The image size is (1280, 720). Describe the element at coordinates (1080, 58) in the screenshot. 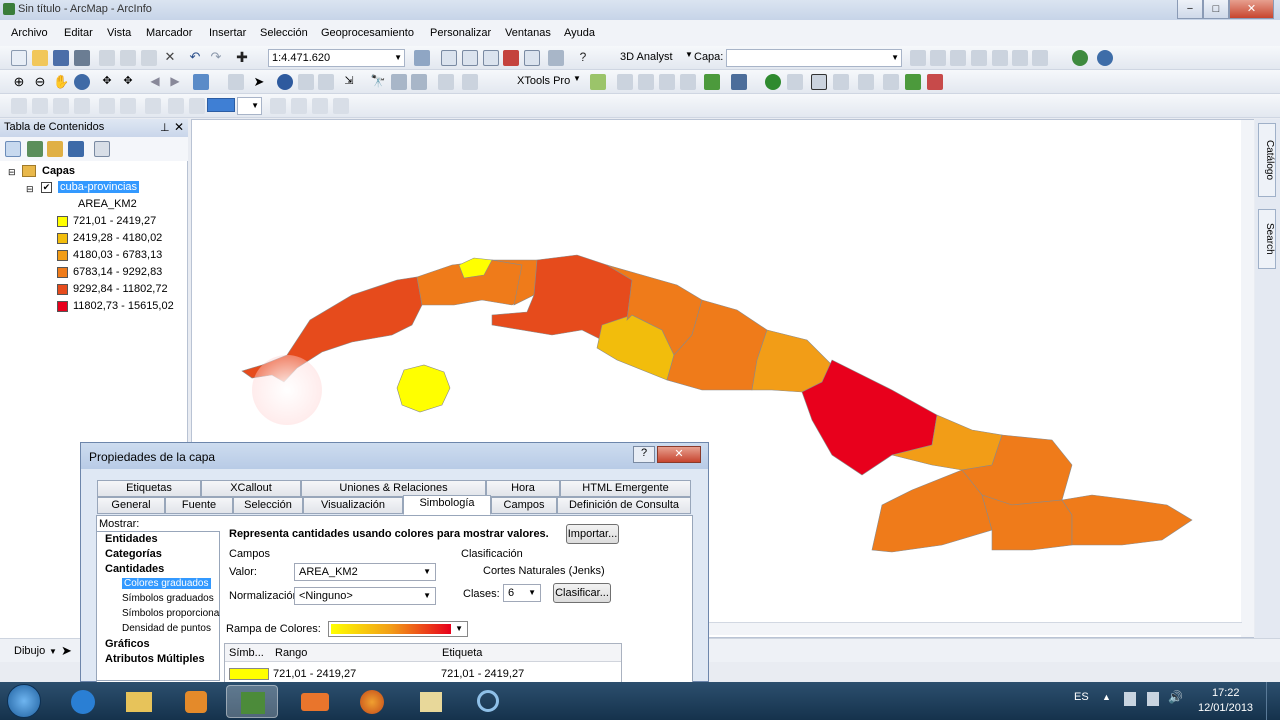

I see `arcglobe-icon` at that location.